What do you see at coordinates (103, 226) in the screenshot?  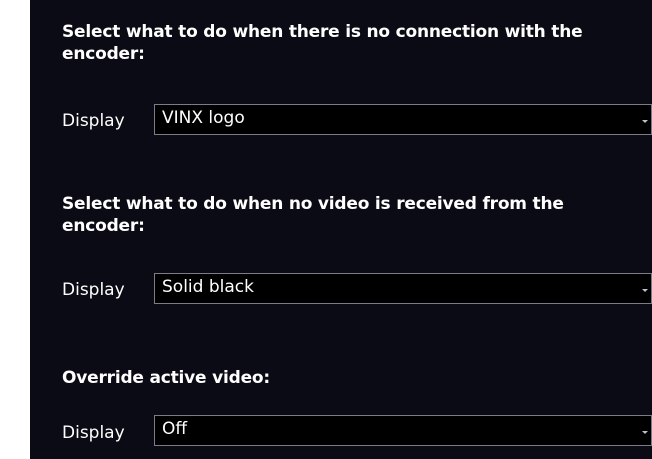 I see `no-video-heading-line2: encoder:` at bounding box center [103, 226].